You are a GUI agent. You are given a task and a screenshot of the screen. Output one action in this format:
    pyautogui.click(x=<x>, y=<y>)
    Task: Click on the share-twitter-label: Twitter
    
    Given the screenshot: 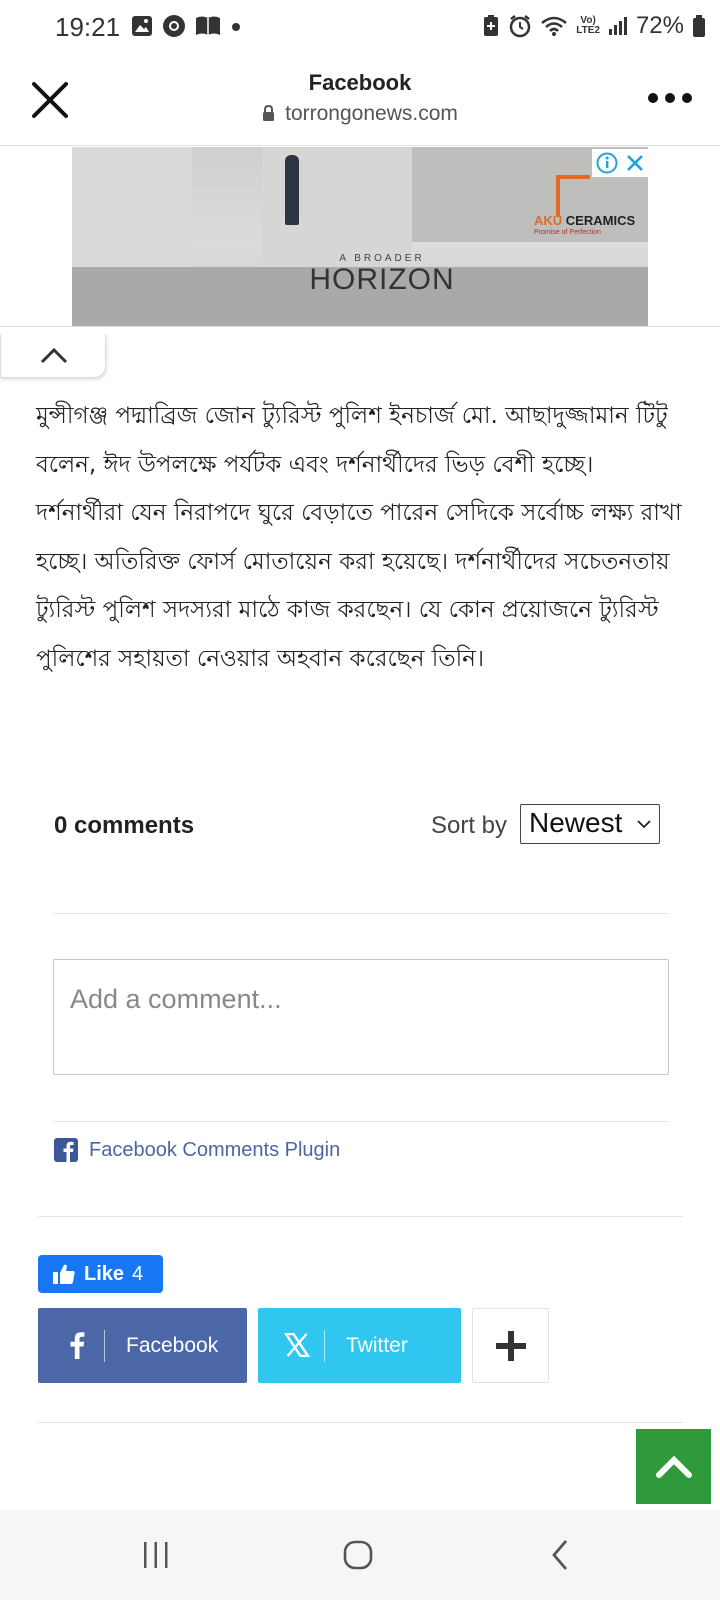 What is the action you would take?
    pyautogui.click(x=377, y=1345)
    